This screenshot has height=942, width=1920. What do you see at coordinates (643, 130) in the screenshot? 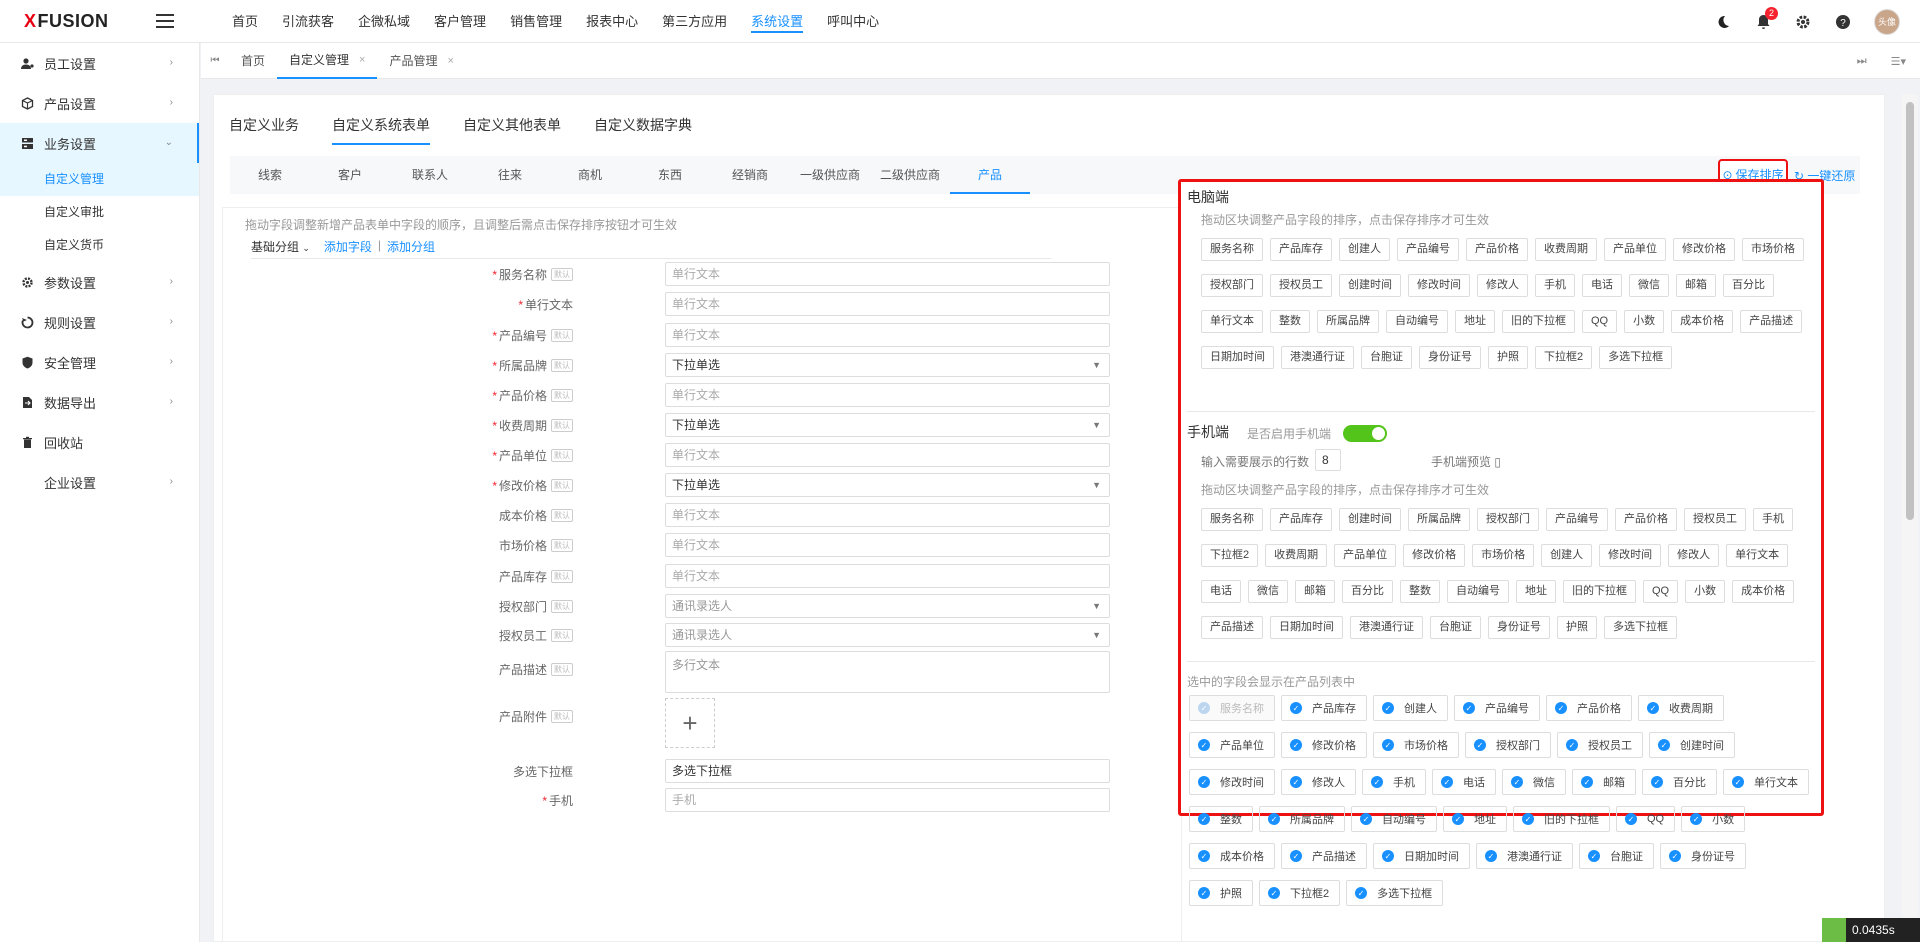
I see `main-tab: 自定义数据字典` at bounding box center [643, 130].